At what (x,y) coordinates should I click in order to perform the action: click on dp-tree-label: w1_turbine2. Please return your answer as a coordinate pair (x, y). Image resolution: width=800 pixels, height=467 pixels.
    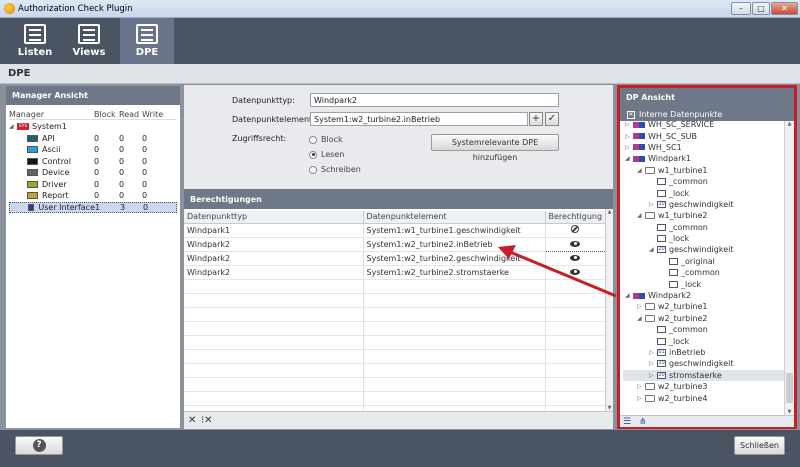
    Looking at the image, I should click on (683, 216).